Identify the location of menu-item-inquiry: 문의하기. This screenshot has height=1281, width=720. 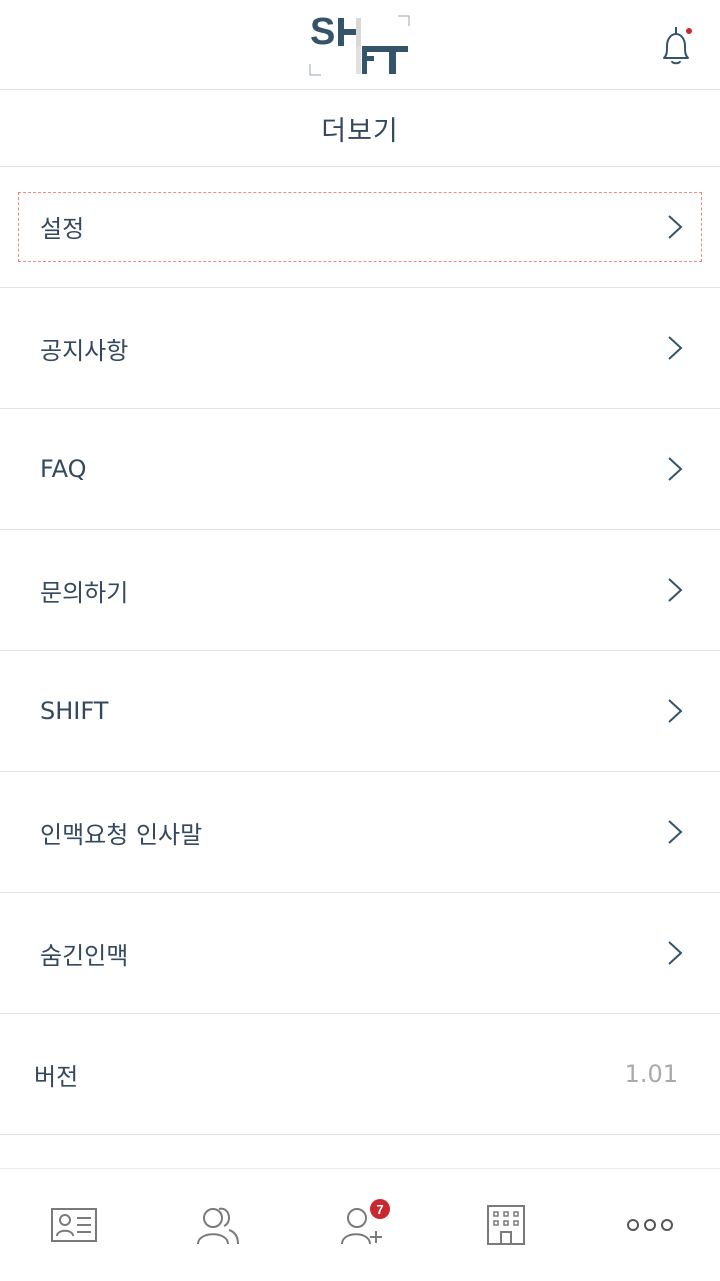
(360, 590).